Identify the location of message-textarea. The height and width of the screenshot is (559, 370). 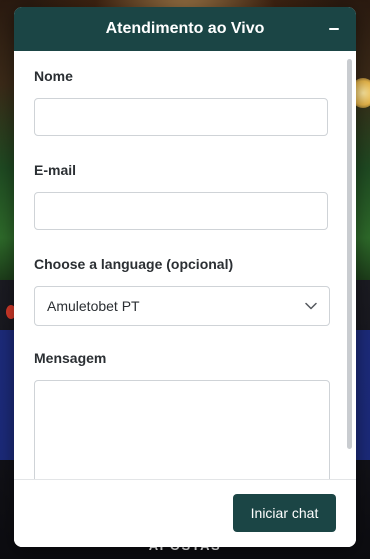
(182, 429).